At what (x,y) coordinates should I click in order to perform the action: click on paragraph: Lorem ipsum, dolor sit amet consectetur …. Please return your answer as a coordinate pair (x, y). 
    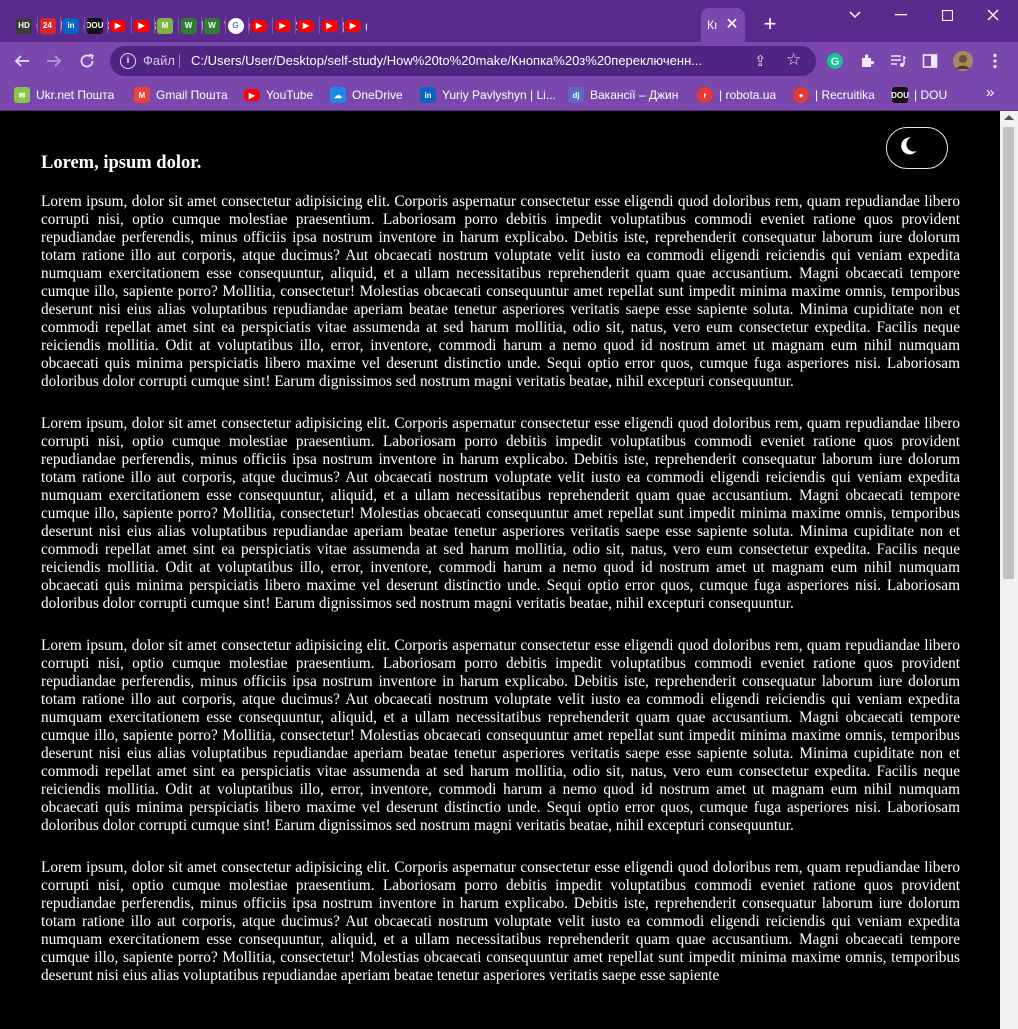
    Looking at the image, I should click on (500, 921).